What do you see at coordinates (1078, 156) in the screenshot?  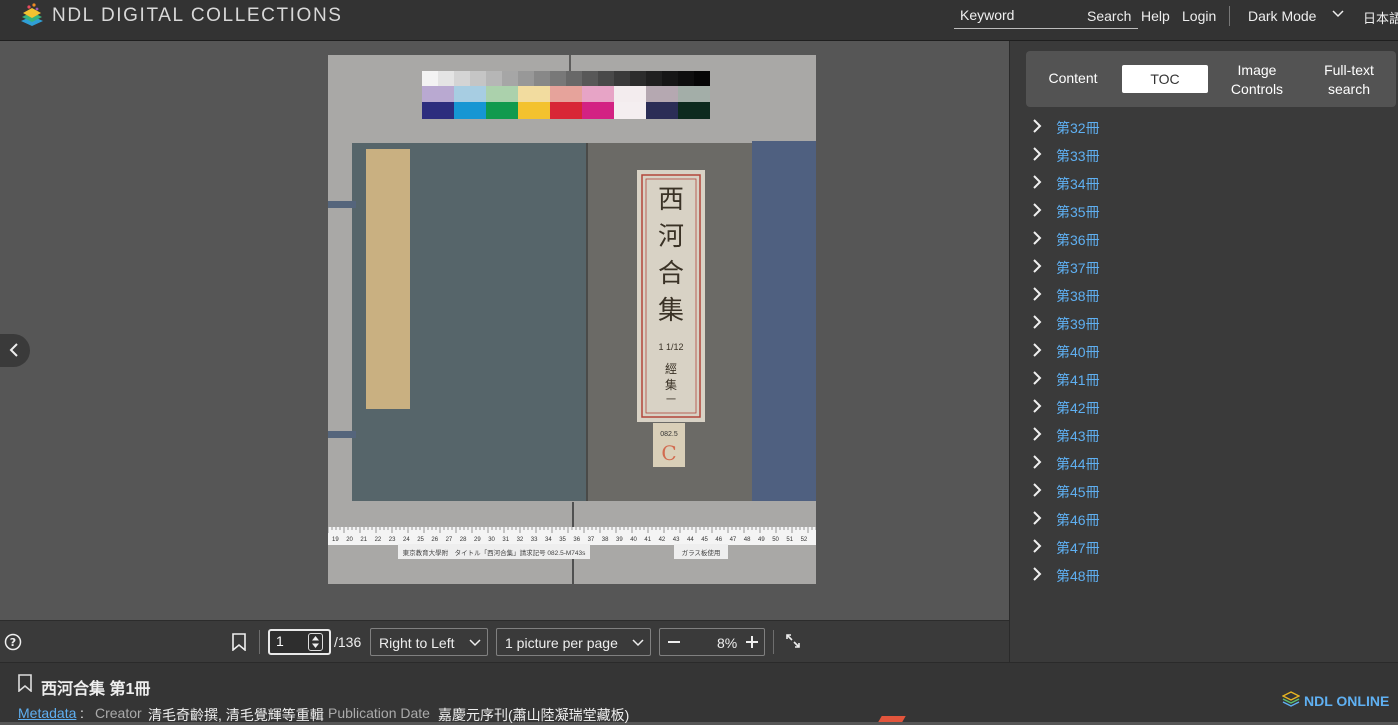 I see `toc-item-label: 第33冊` at bounding box center [1078, 156].